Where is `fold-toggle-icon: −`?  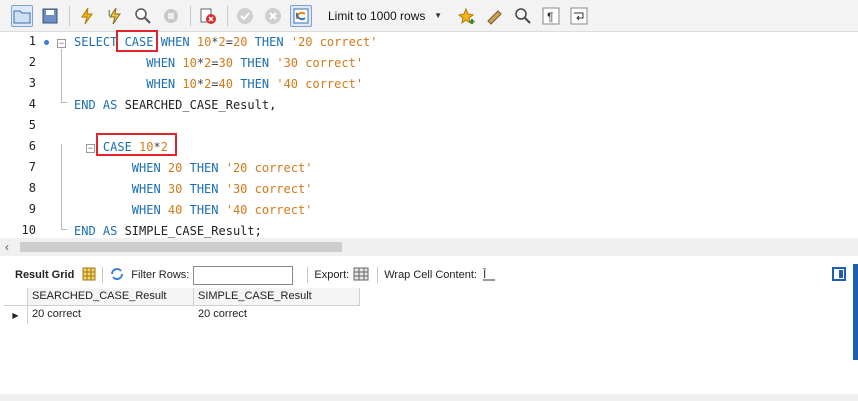 fold-toggle-icon: − is located at coordinates (61, 43).